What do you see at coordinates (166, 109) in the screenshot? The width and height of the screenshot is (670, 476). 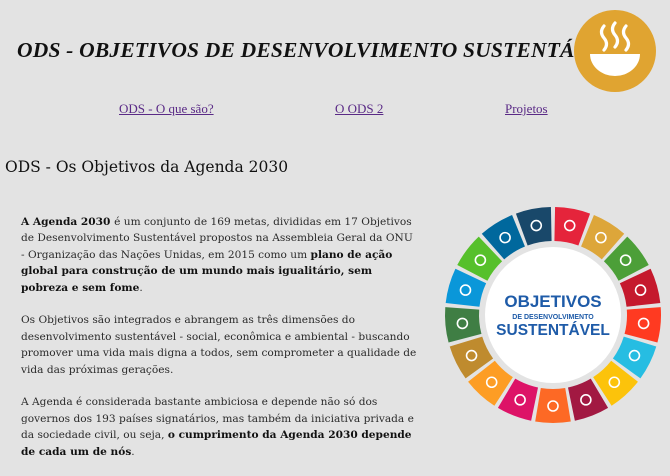 I see `nav-link-ods-o-que-sao: ODS - O que são?` at bounding box center [166, 109].